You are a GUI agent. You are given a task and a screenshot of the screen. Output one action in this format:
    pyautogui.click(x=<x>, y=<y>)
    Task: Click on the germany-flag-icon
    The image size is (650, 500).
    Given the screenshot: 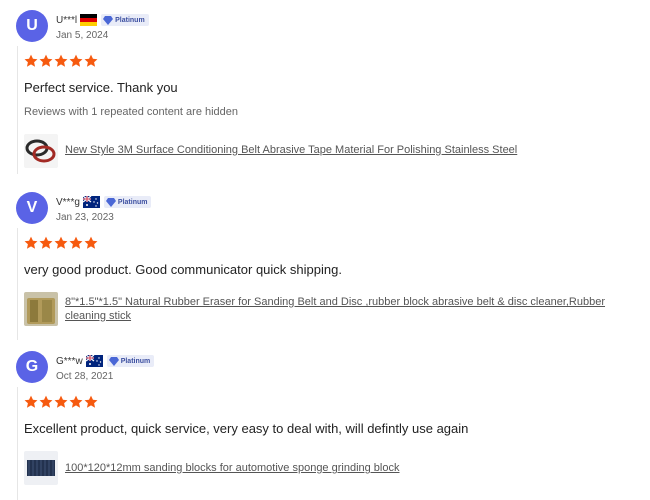 What is the action you would take?
    pyautogui.click(x=89, y=20)
    